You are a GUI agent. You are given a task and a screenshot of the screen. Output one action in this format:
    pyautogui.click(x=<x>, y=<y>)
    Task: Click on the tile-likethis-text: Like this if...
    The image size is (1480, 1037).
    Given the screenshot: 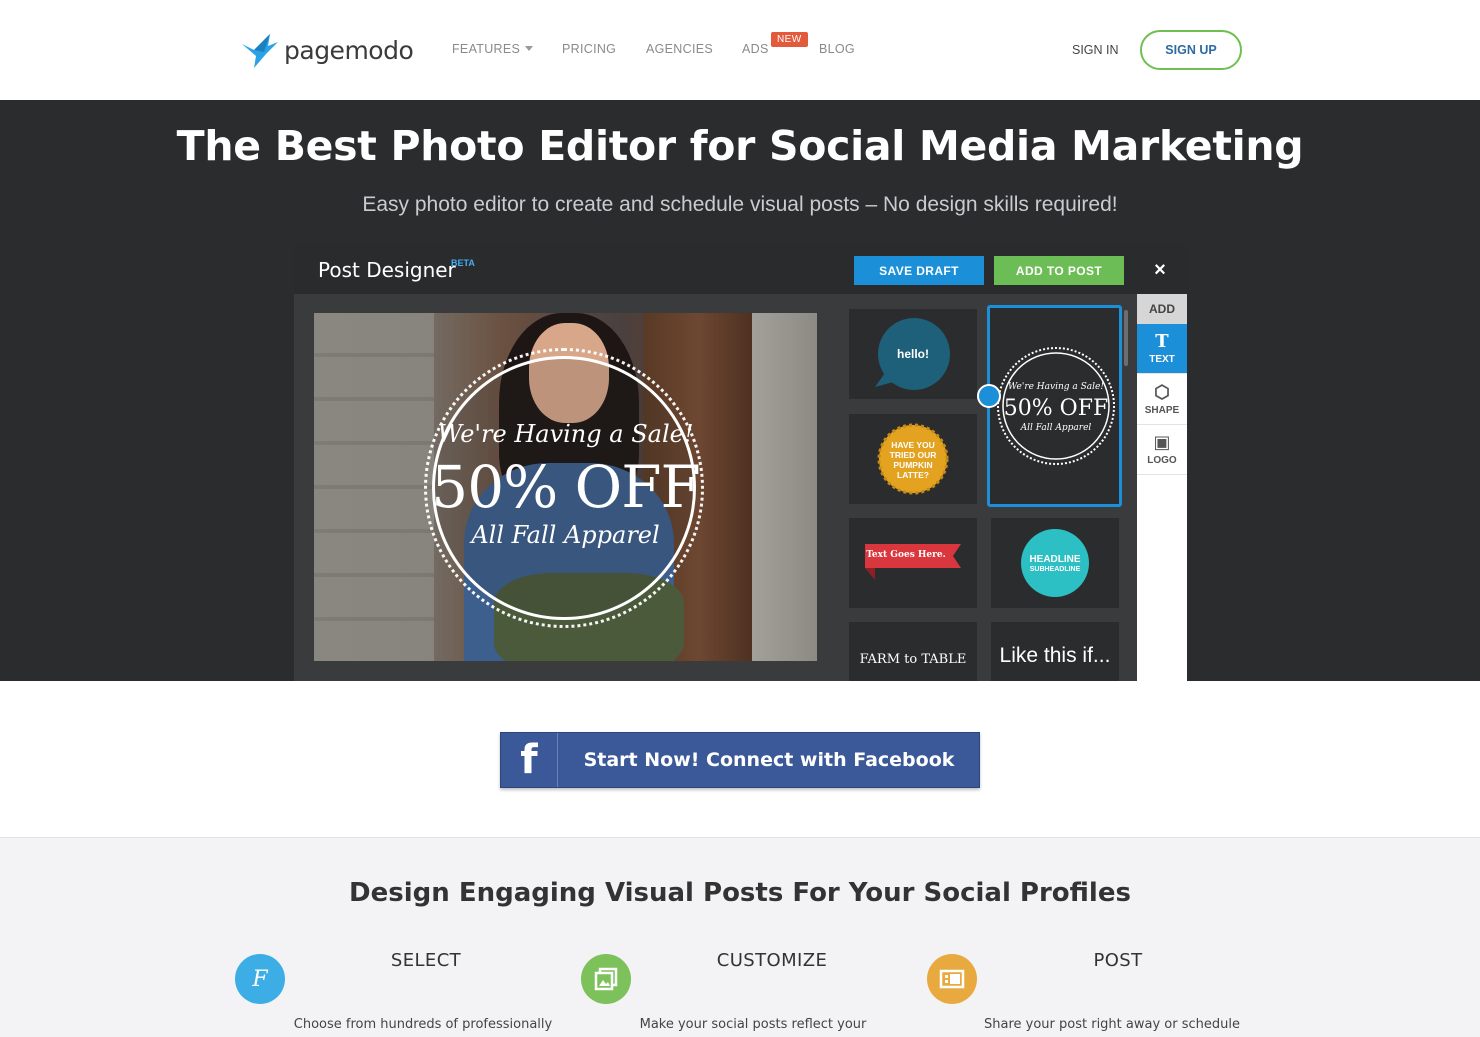 What is the action you would take?
    pyautogui.click(x=1055, y=655)
    